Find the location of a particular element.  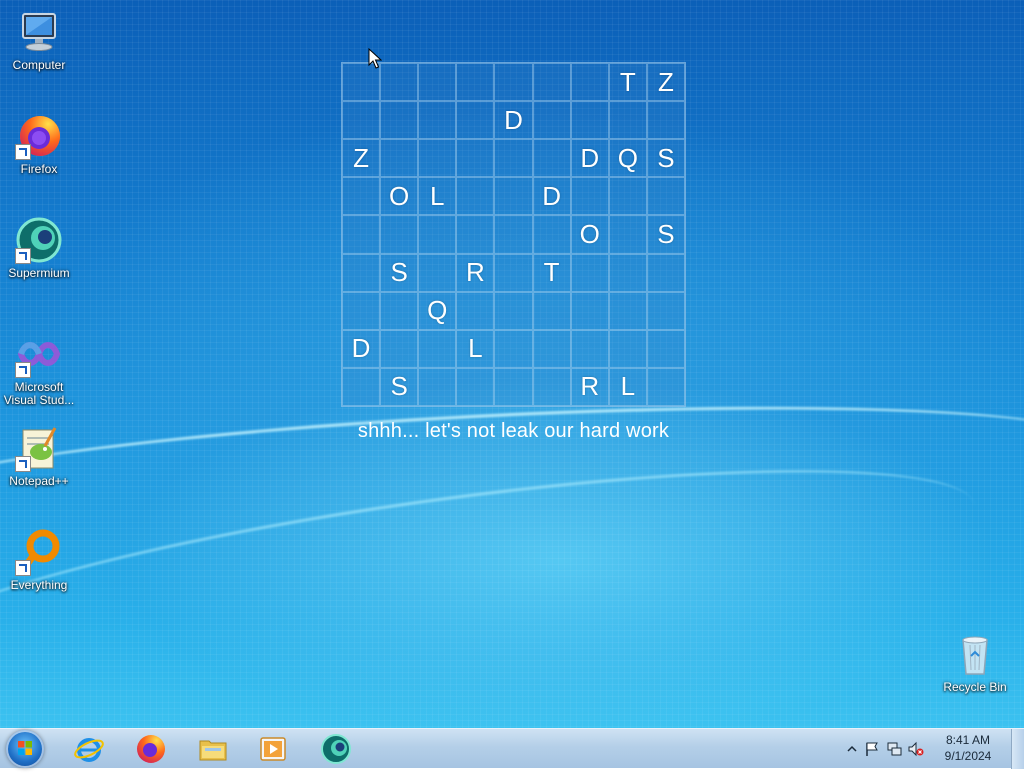

windows-logo-icon is located at coordinates (25, 748).